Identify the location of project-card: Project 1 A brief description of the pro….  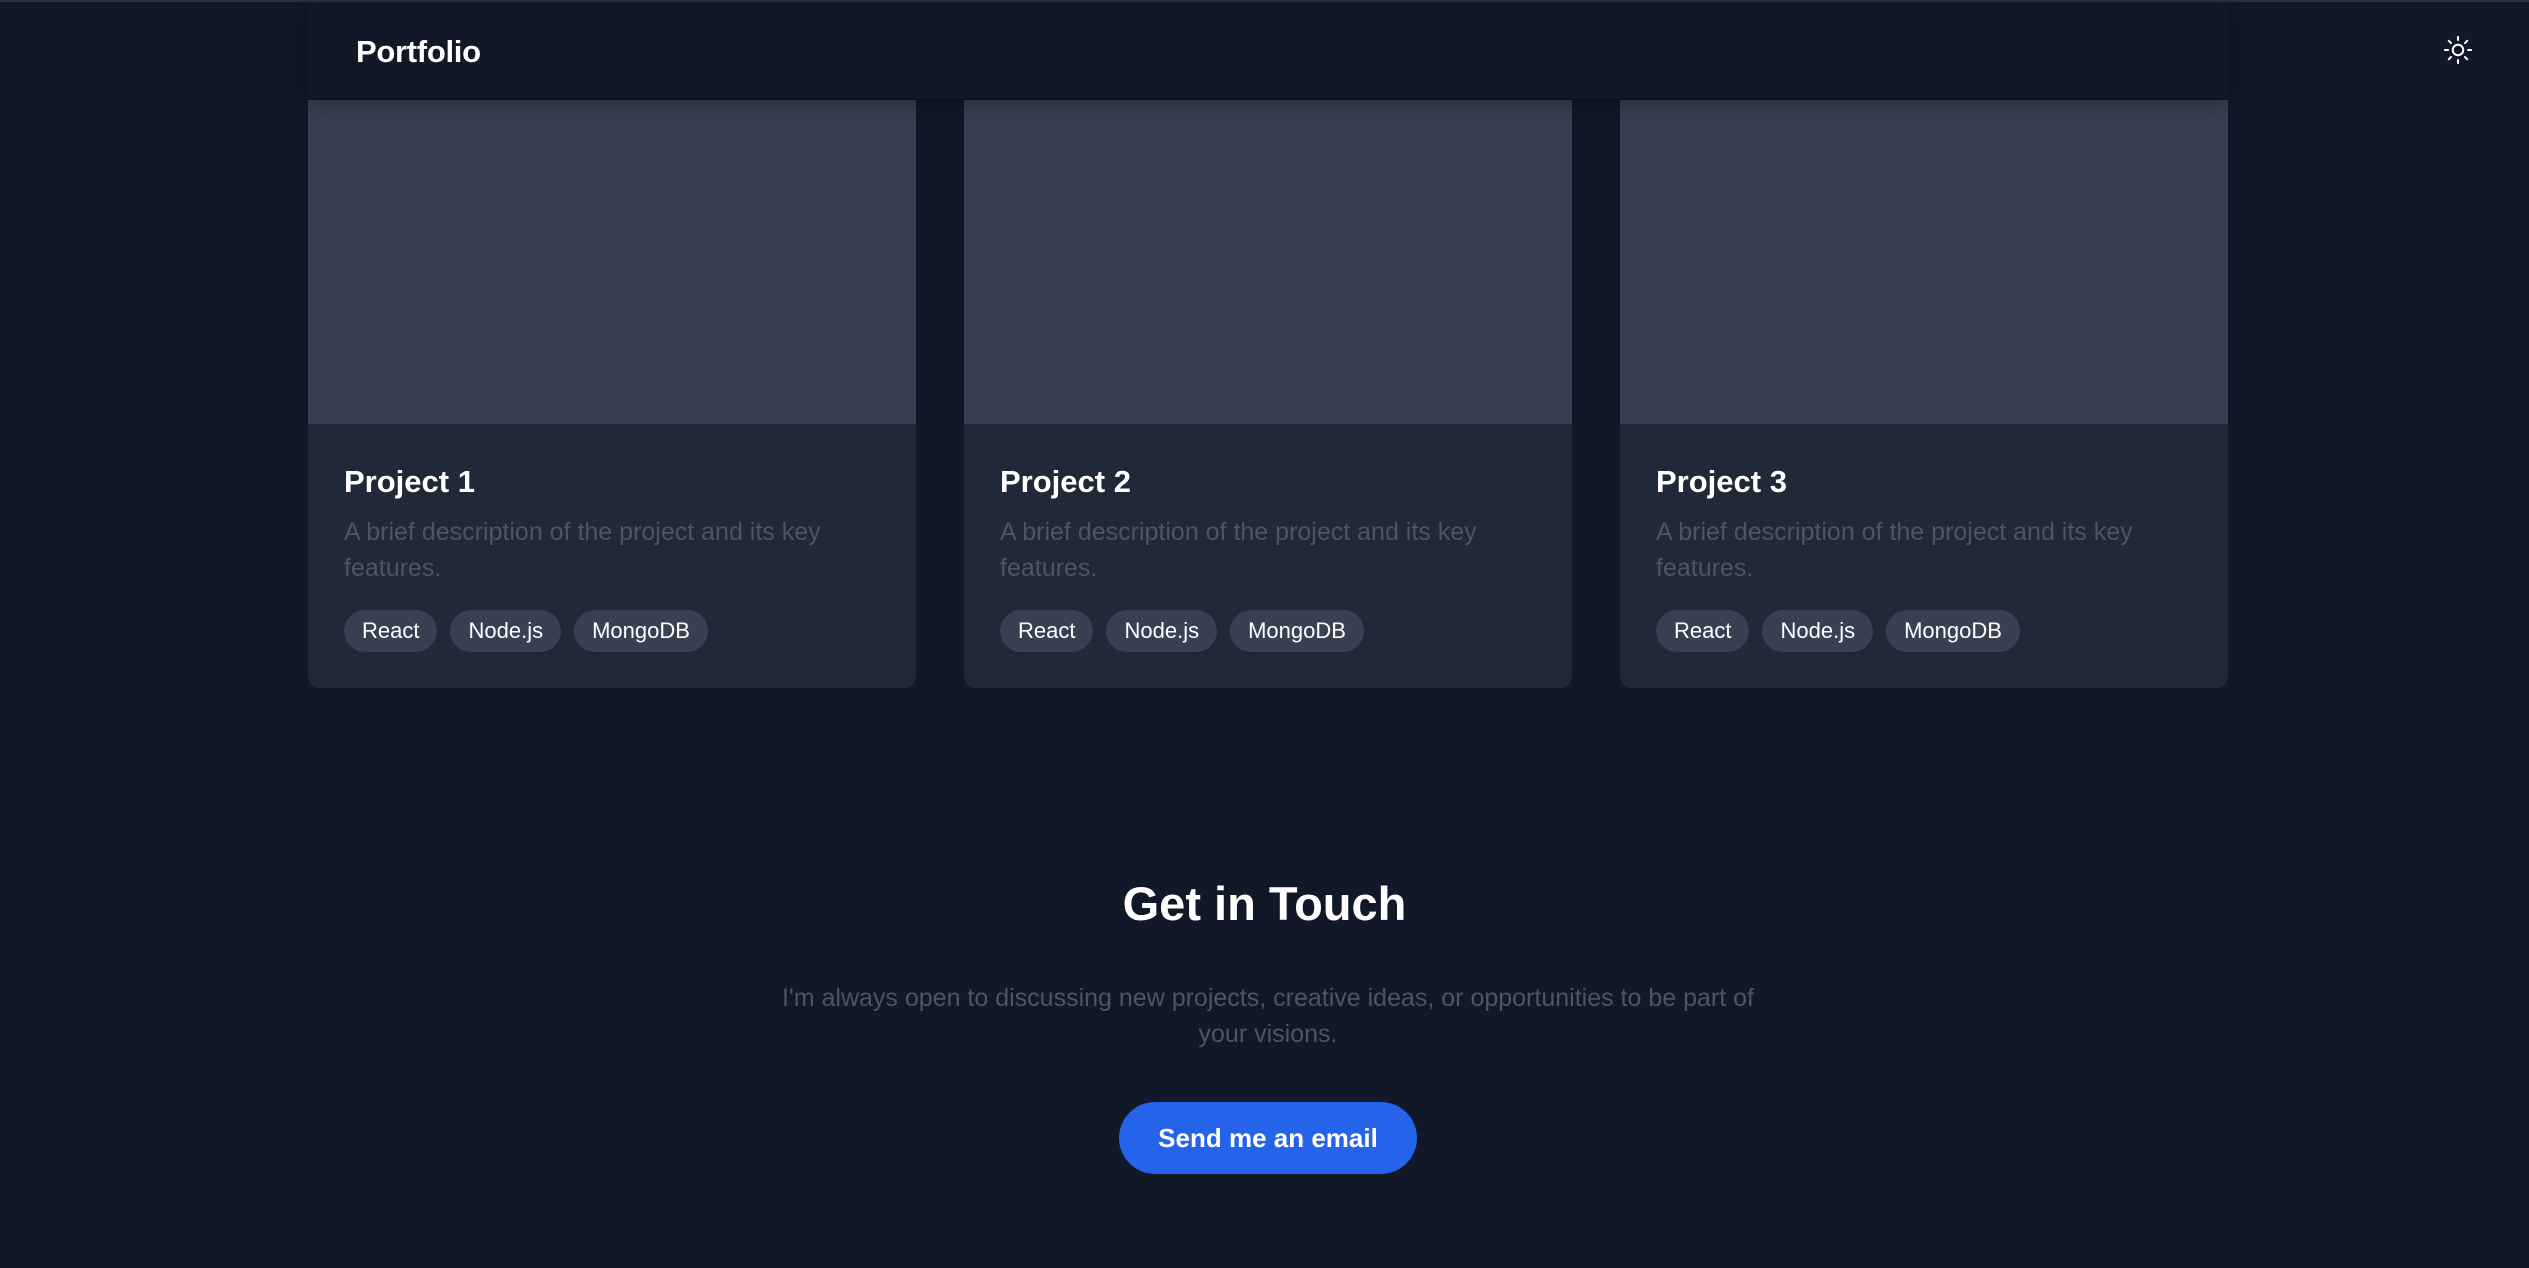
(612, 394).